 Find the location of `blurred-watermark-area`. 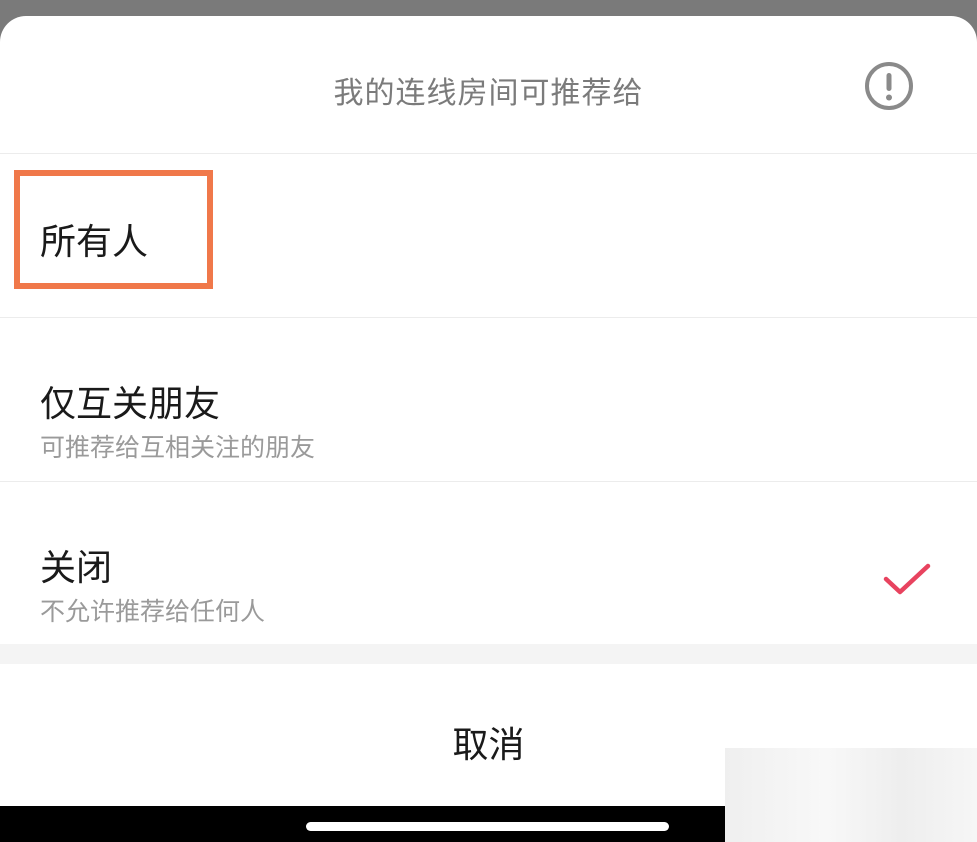

blurred-watermark-area is located at coordinates (851, 795).